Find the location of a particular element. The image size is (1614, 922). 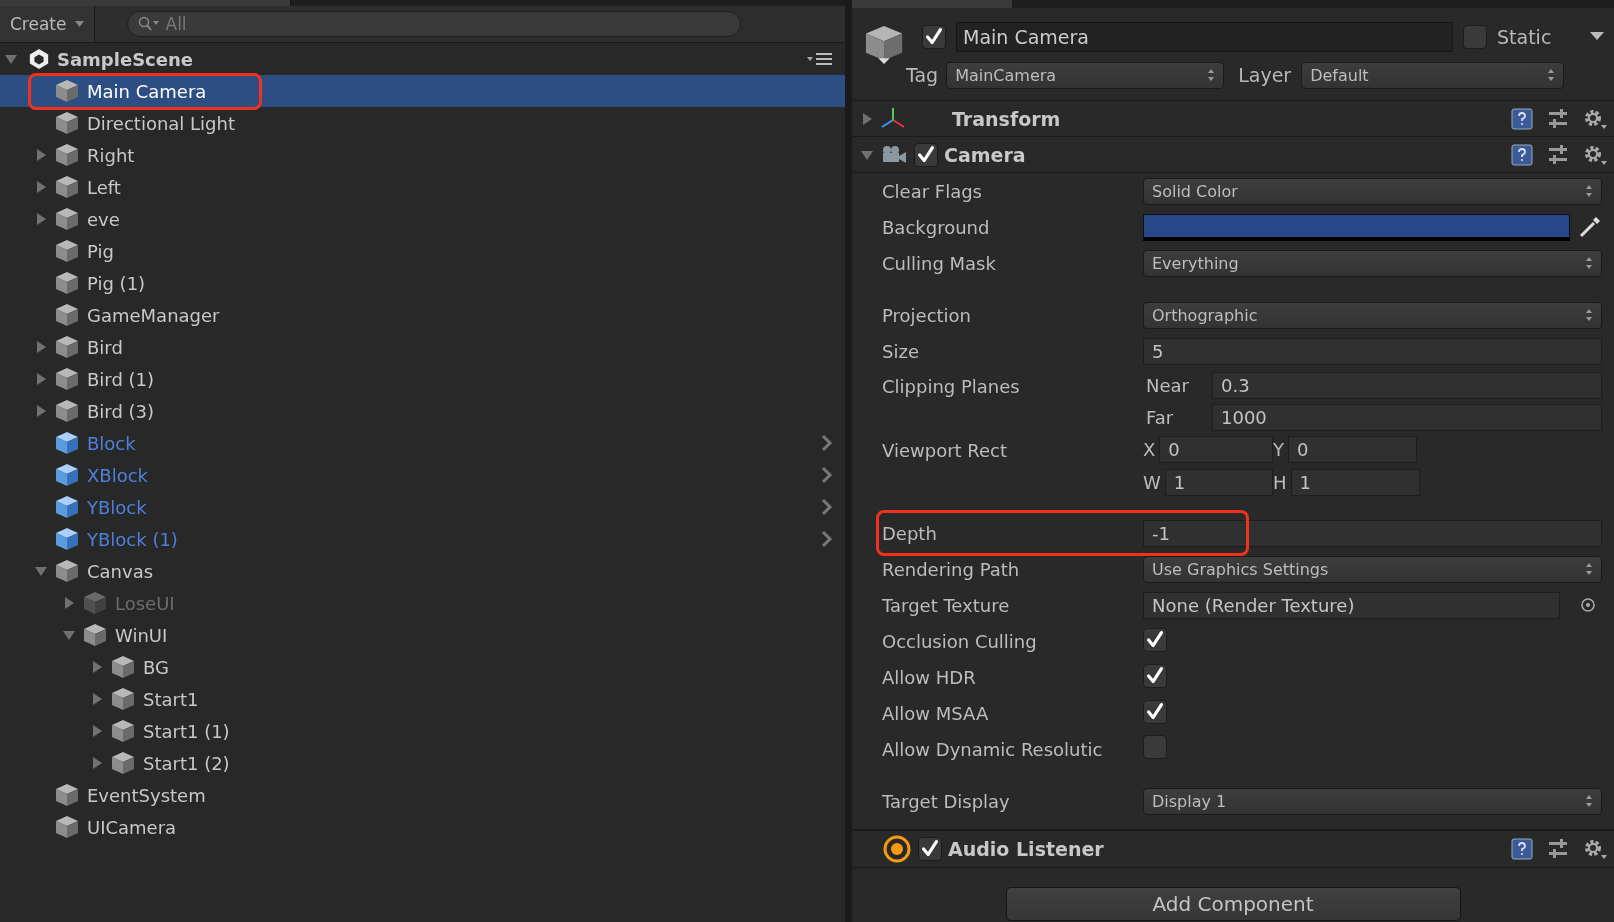

foldout-arrow-icon is located at coordinates (867, 118).